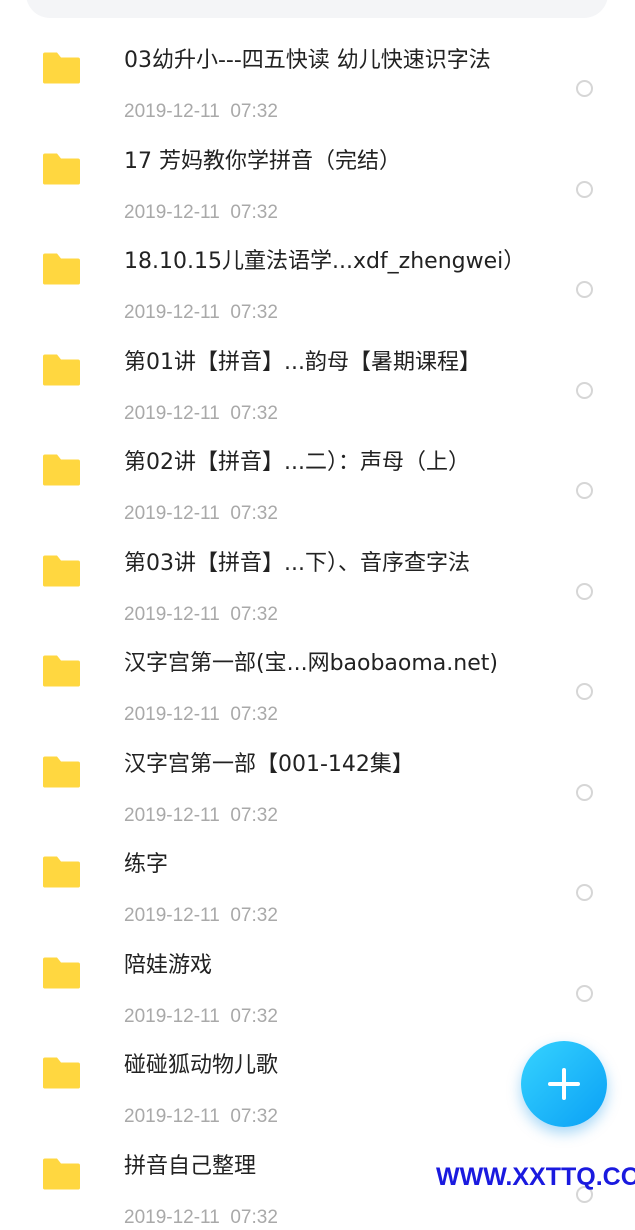 The width and height of the screenshot is (635, 1230). What do you see at coordinates (297, 462) in the screenshot?
I see `file-name: 第02讲【拼音】...二）：声母（上）` at bounding box center [297, 462].